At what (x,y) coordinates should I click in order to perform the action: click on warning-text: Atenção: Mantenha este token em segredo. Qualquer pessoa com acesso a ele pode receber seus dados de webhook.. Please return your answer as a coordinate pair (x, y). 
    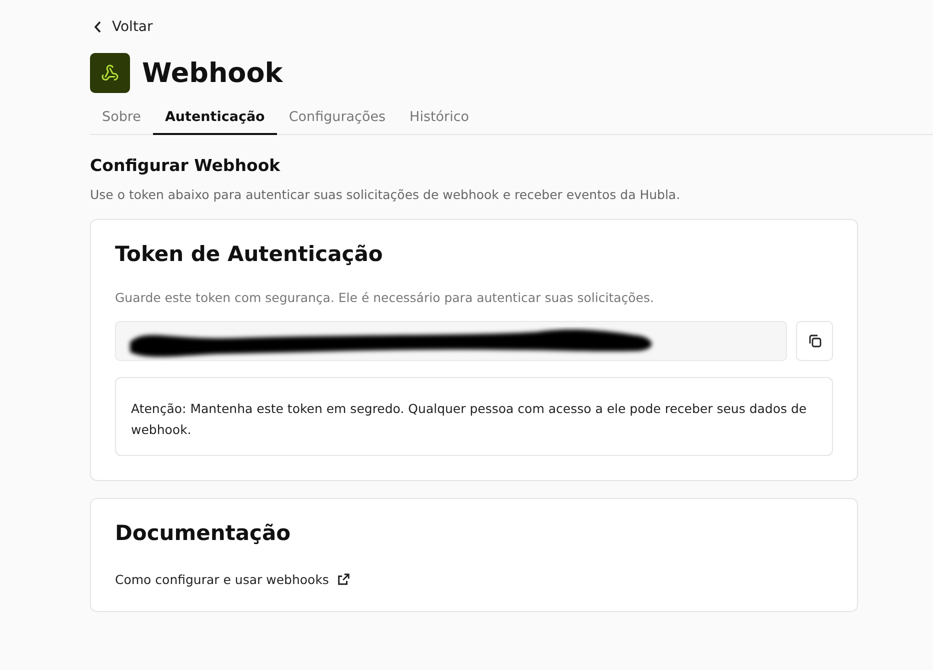
    Looking at the image, I should click on (469, 419).